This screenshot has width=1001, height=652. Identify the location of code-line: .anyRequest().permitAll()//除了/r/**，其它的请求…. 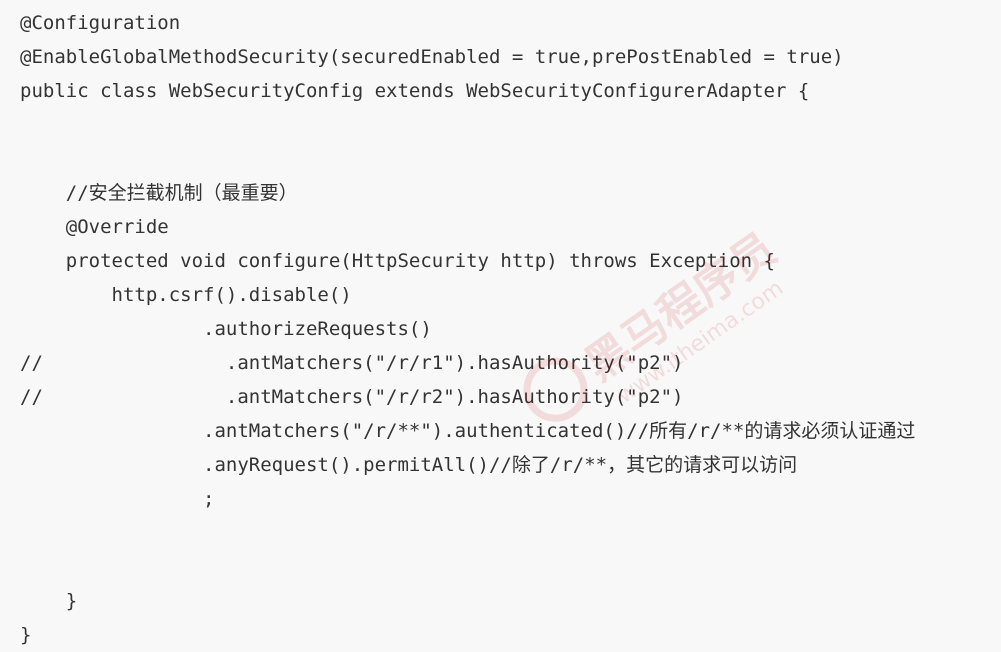
(409, 465).